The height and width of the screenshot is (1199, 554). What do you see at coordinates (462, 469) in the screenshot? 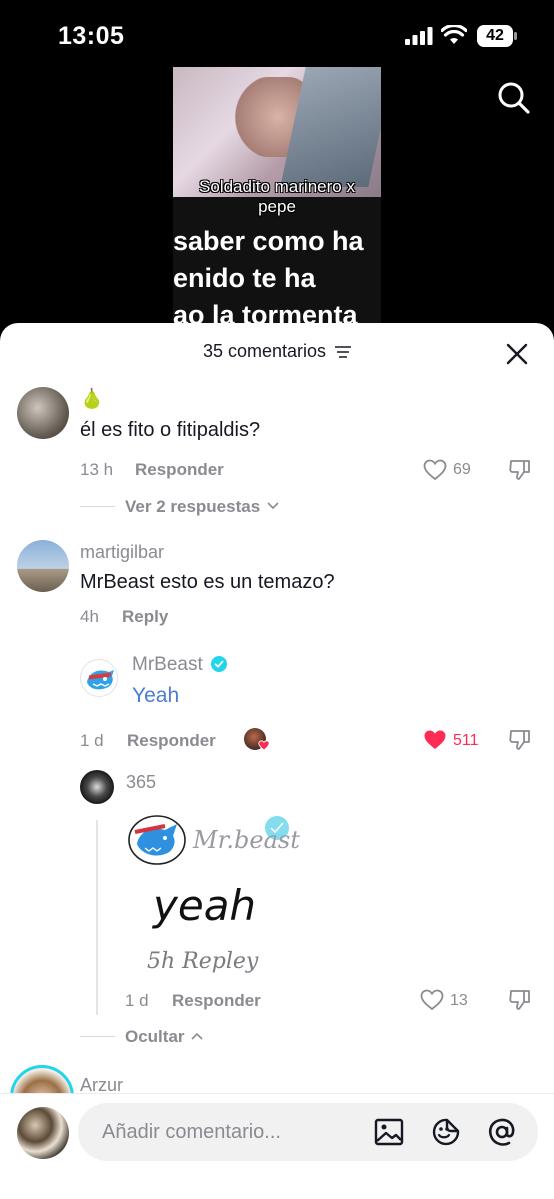
I see `like-count: 69` at bounding box center [462, 469].